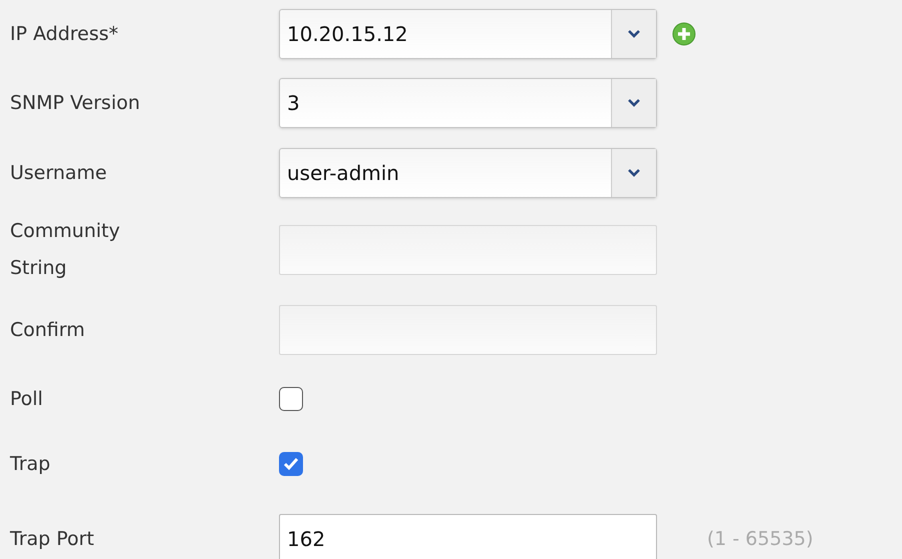 Image resolution: width=902 pixels, height=559 pixels. What do you see at coordinates (48, 330) in the screenshot?
I see `field-label: Confirm` at bounding box center [48, 330].